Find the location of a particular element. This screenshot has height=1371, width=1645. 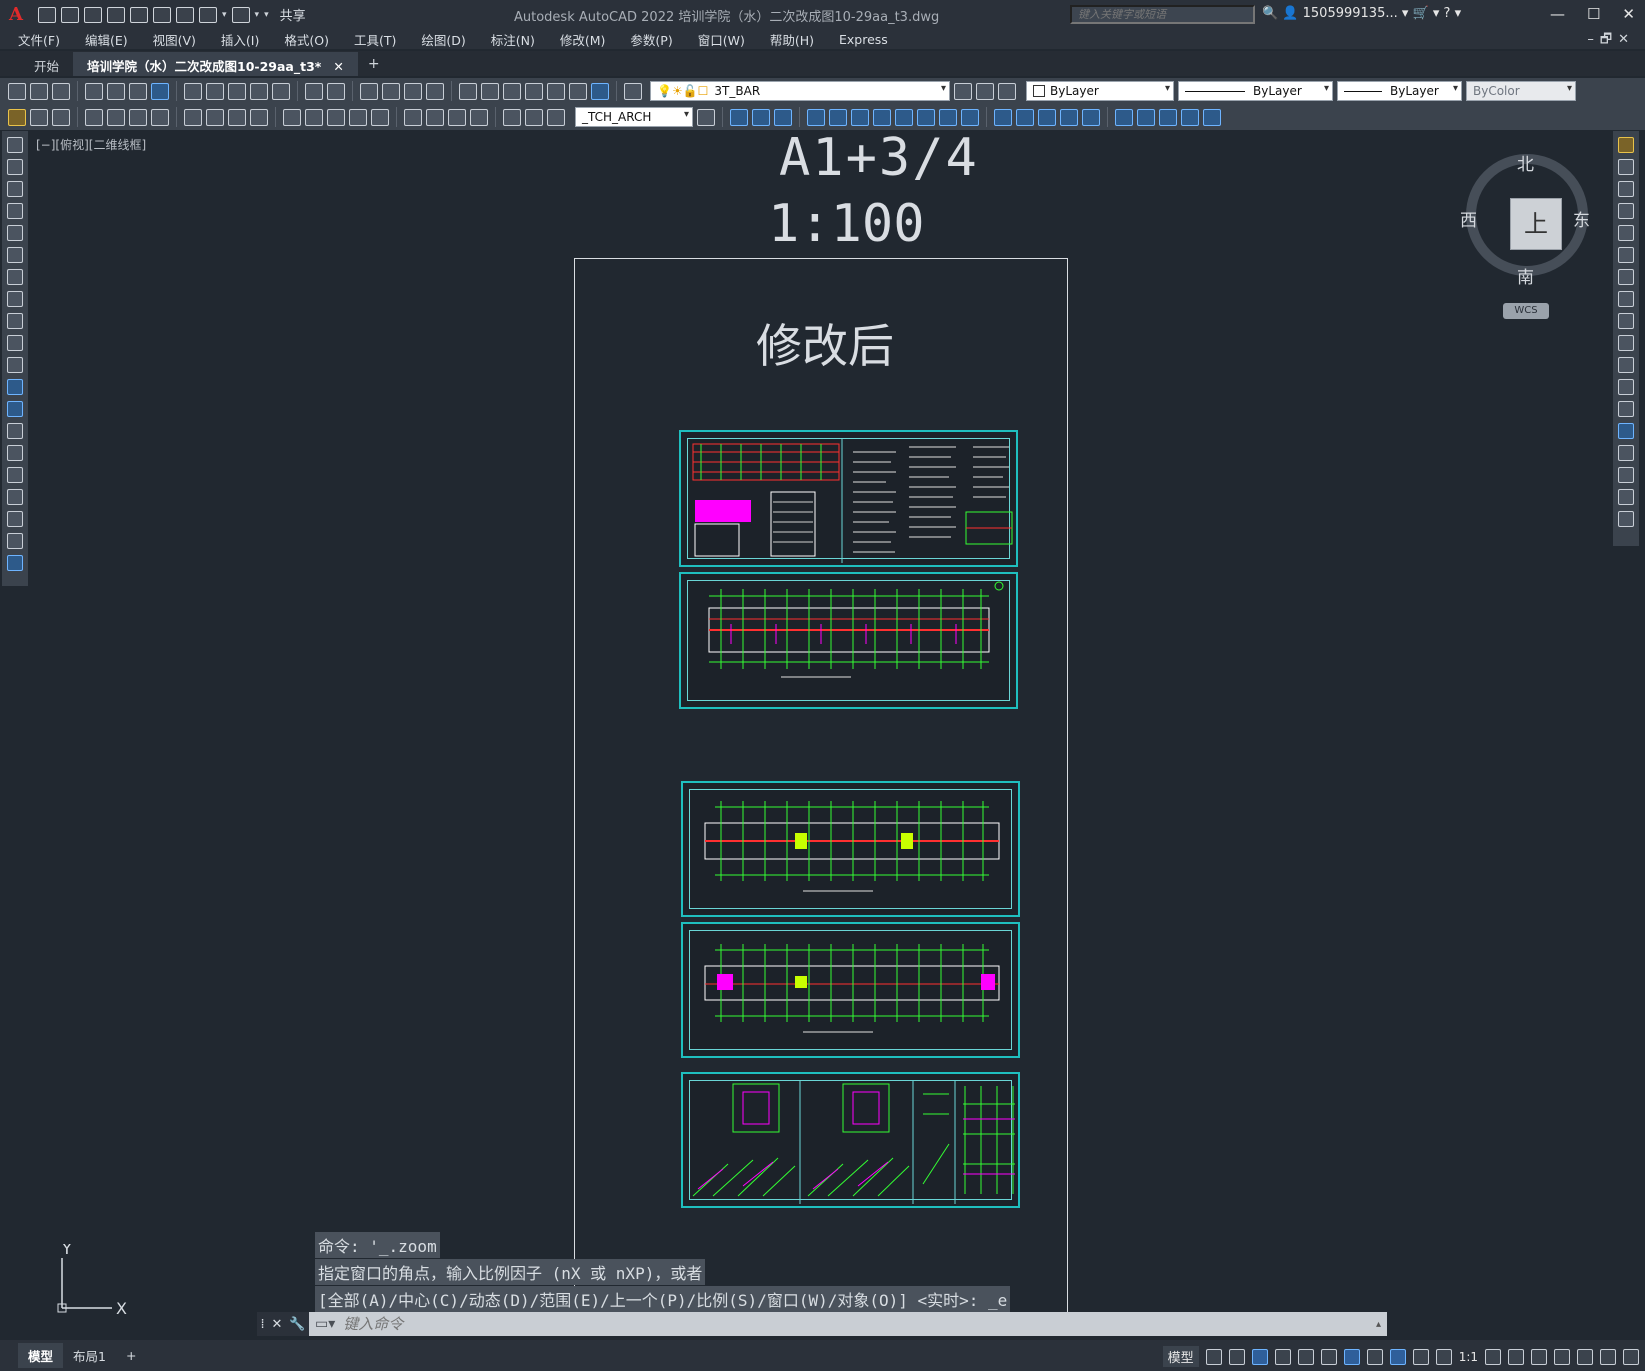

mirror-icon is located at coordinates (1626, 189).